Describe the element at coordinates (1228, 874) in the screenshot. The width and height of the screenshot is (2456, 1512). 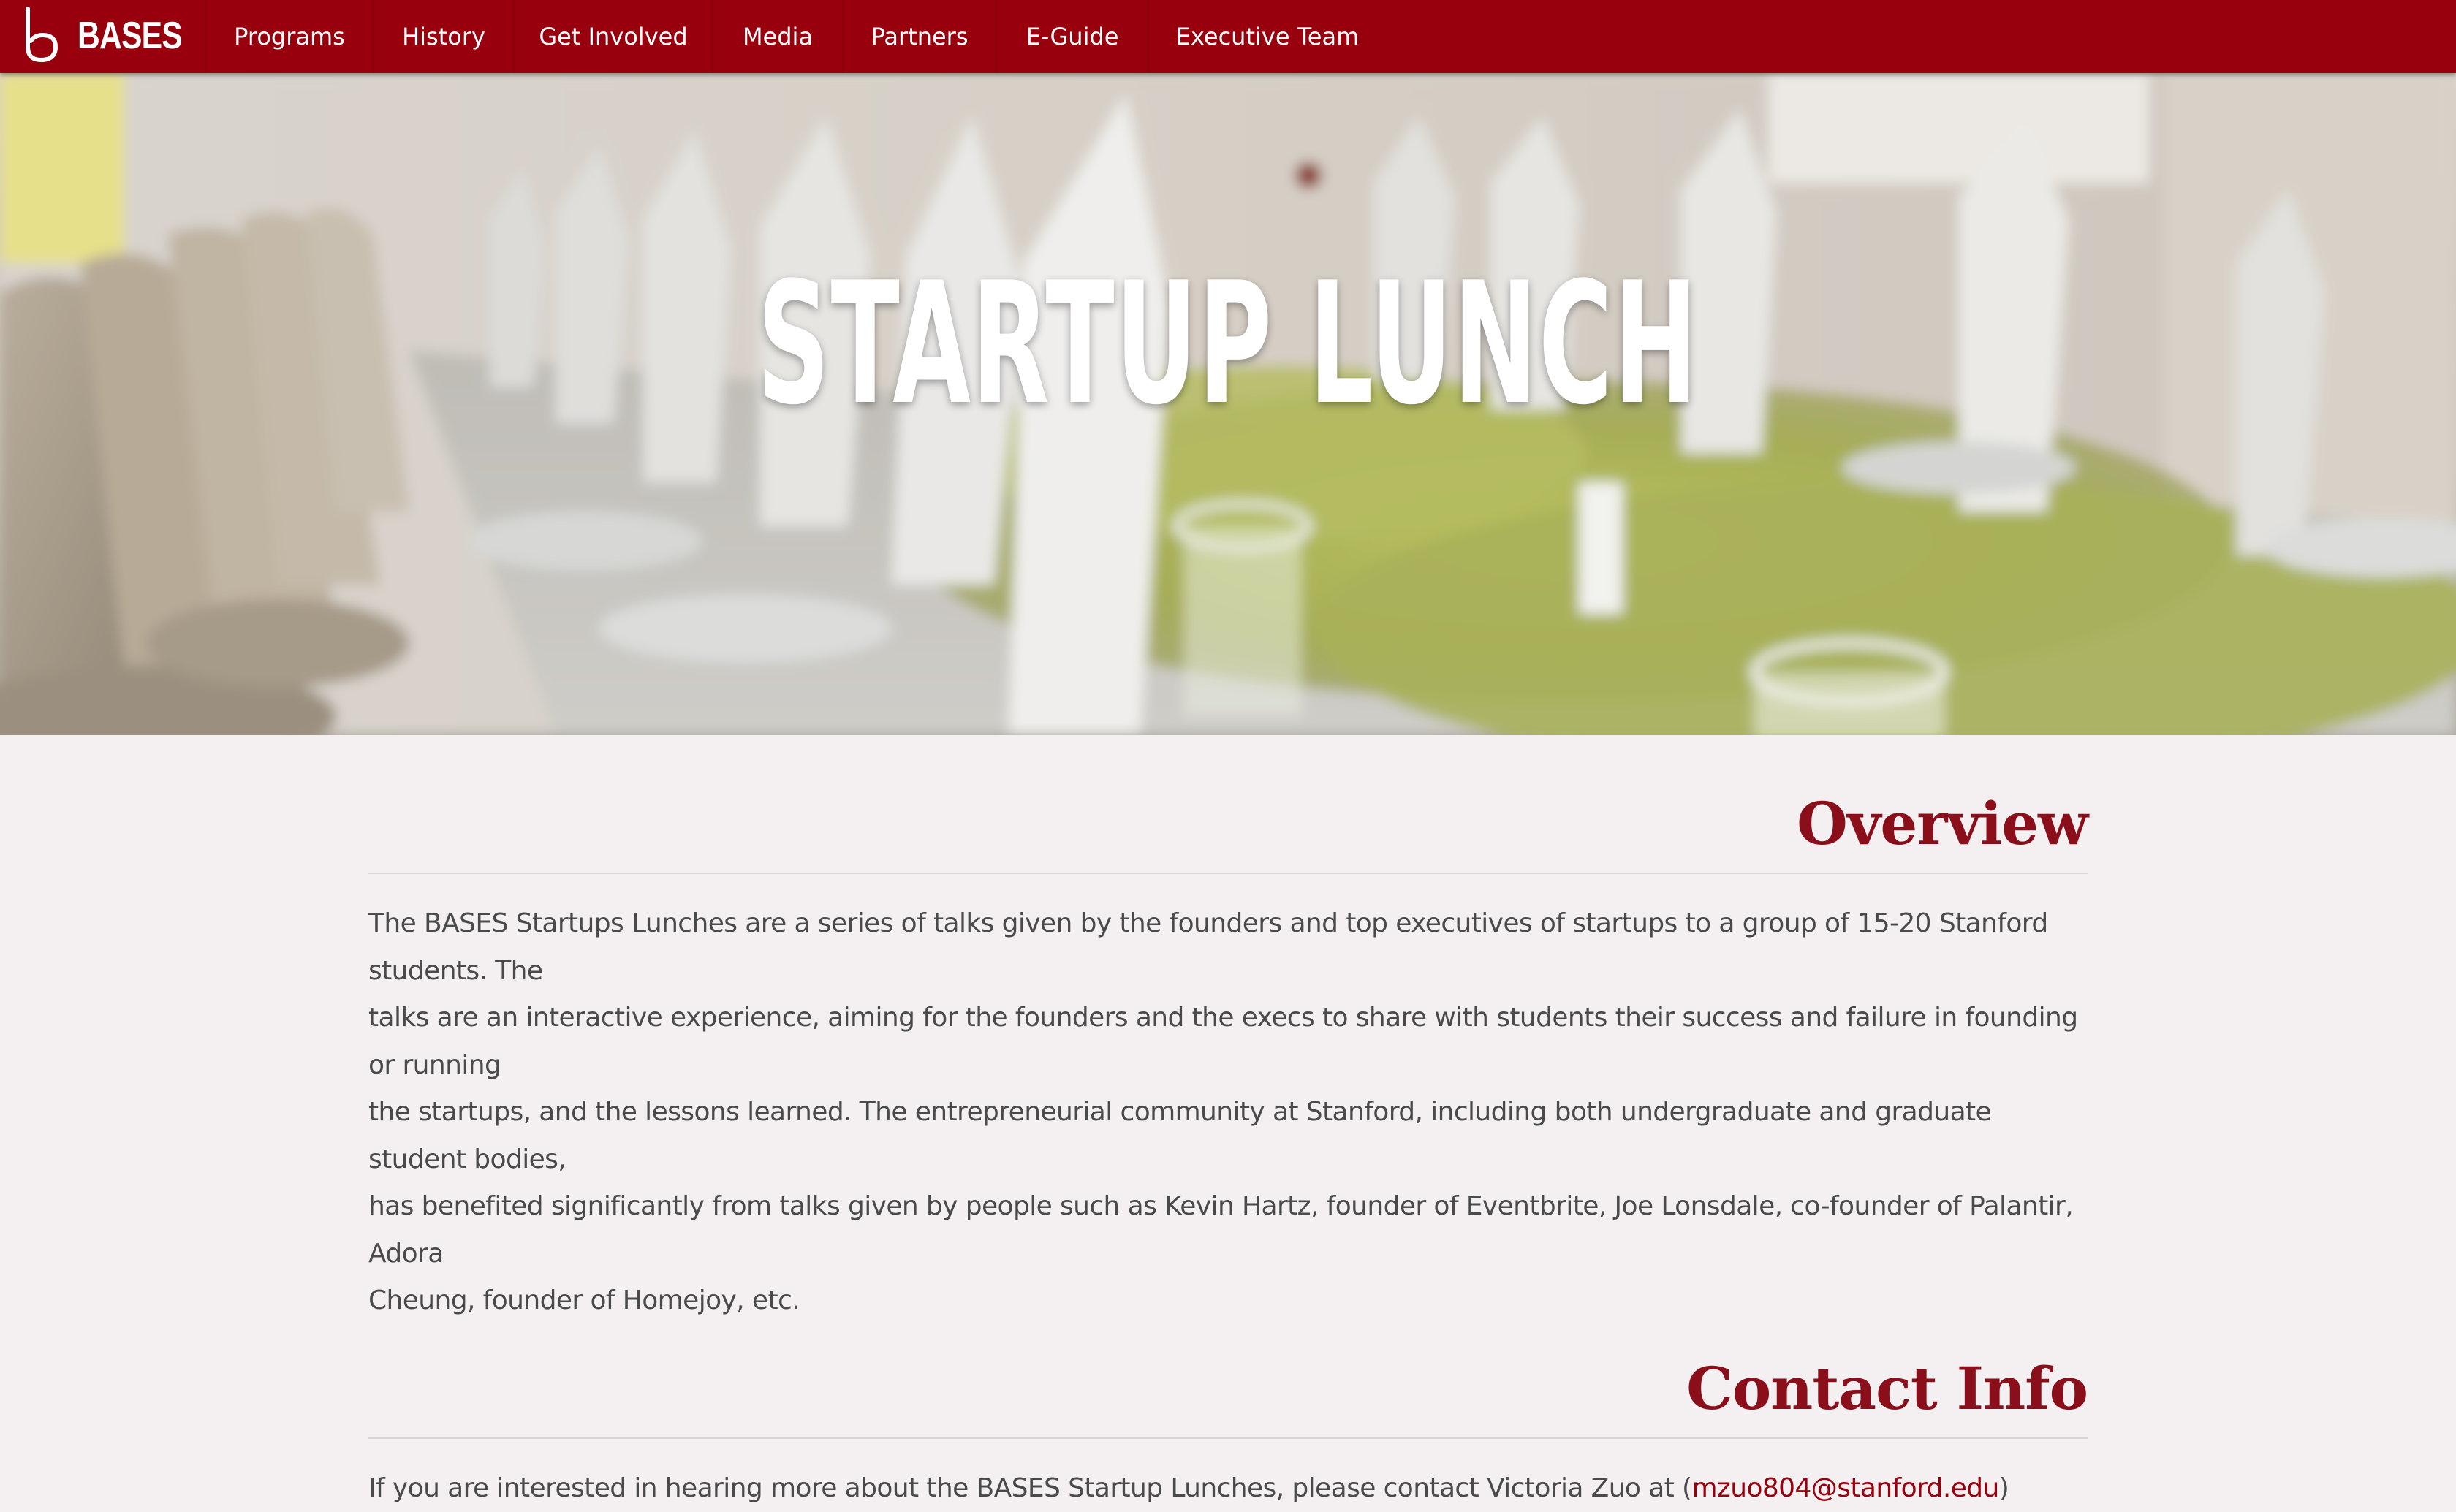
I see `overview-divider` at that location.